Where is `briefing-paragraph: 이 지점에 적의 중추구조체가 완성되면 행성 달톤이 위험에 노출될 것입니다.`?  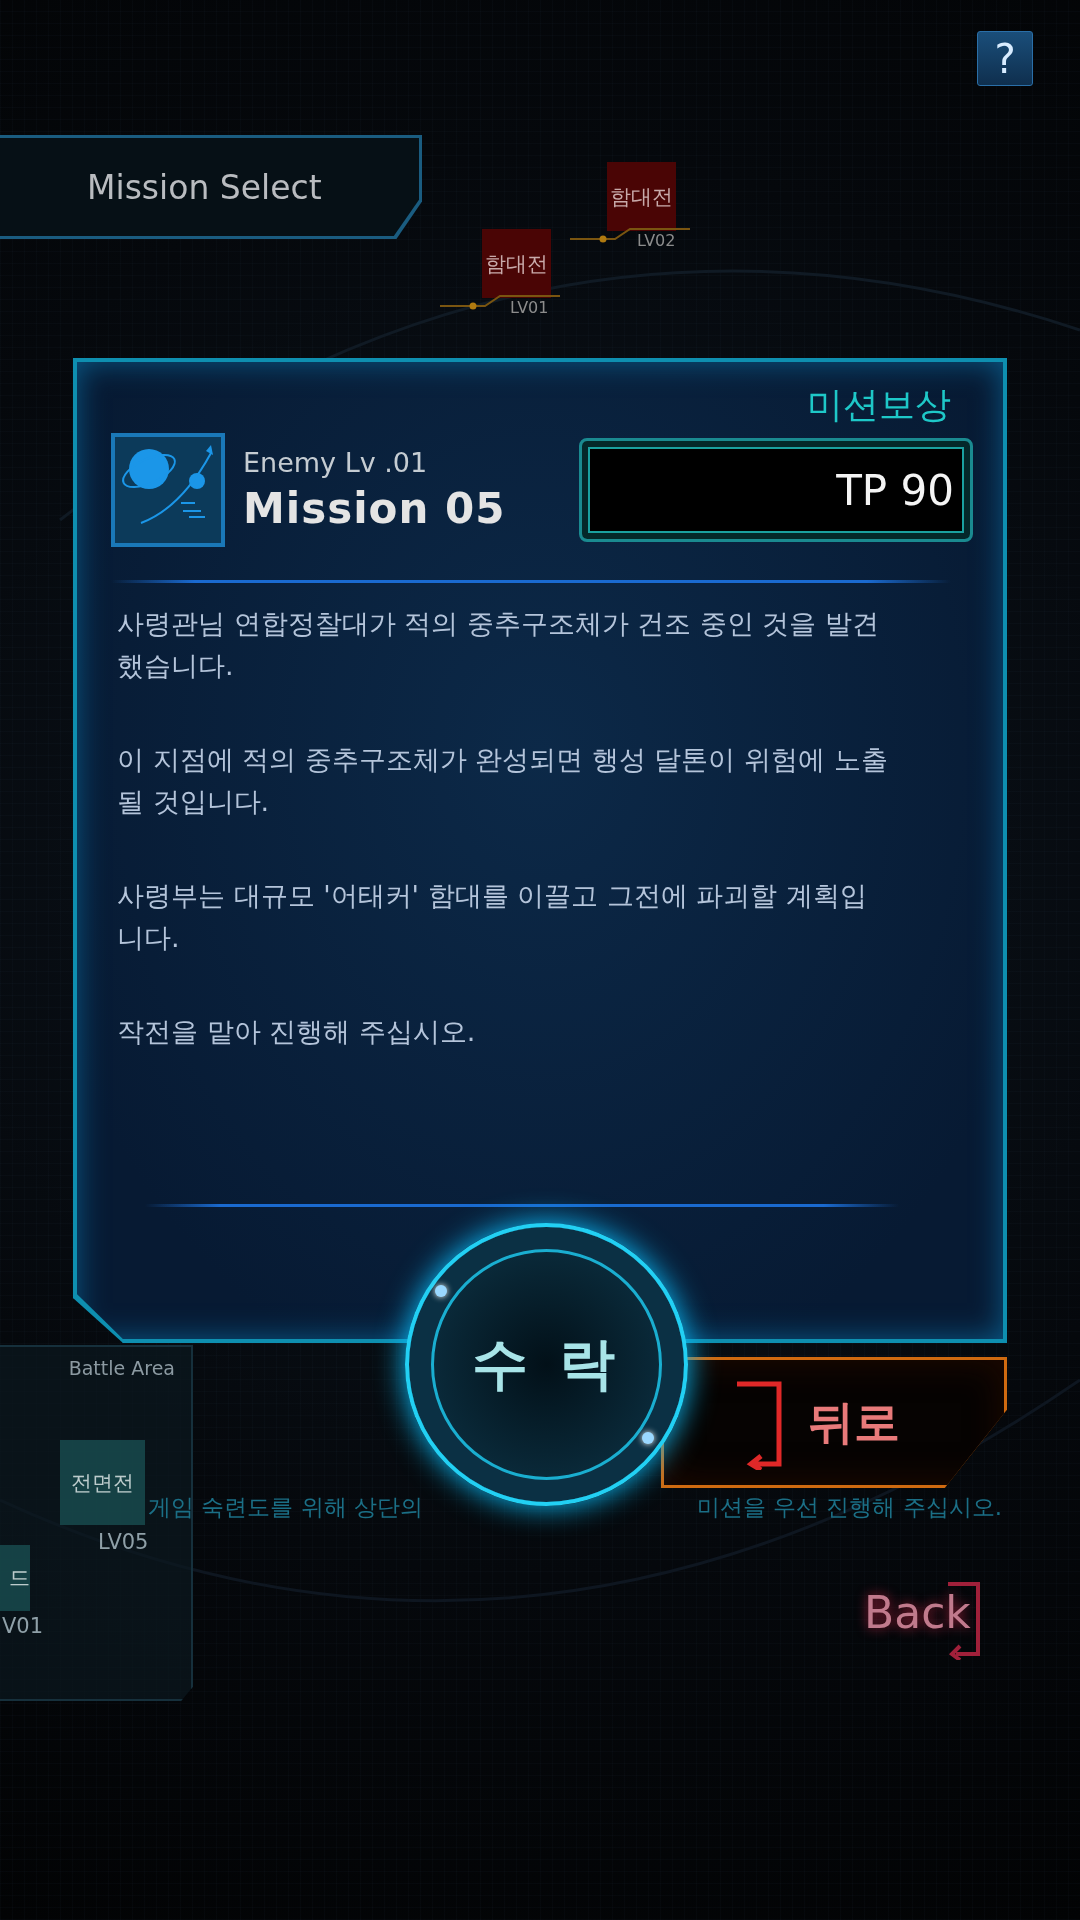 briefing-paragraph: 이 지점에 적의 중추구조체가 완성되면 행성 달톤이 위험에 노출될 것입니다. is located at coordinates (503, 781).